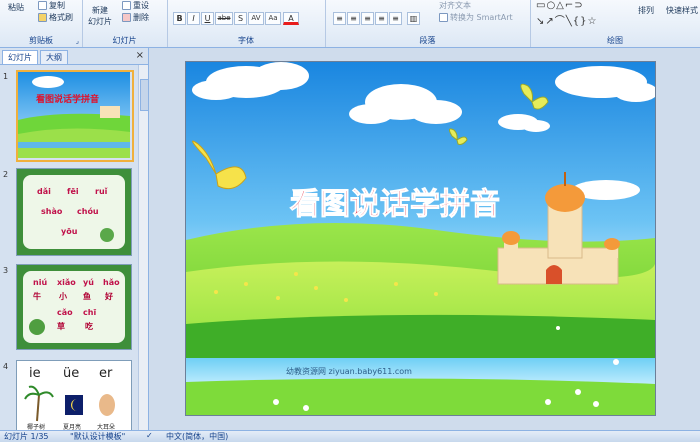 The image size is (700, 442). What do you see at coordinates (55, 17) in the screenshot?
I see `format-painter-button: 格式刷` at bounding box center [55, 17].